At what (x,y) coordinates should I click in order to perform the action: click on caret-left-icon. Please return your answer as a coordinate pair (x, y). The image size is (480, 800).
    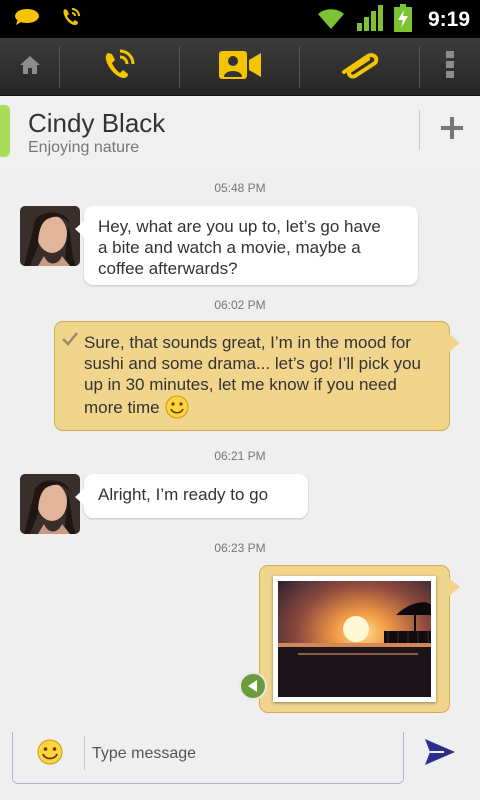
    Looking at the image, I should click on (253, 686).